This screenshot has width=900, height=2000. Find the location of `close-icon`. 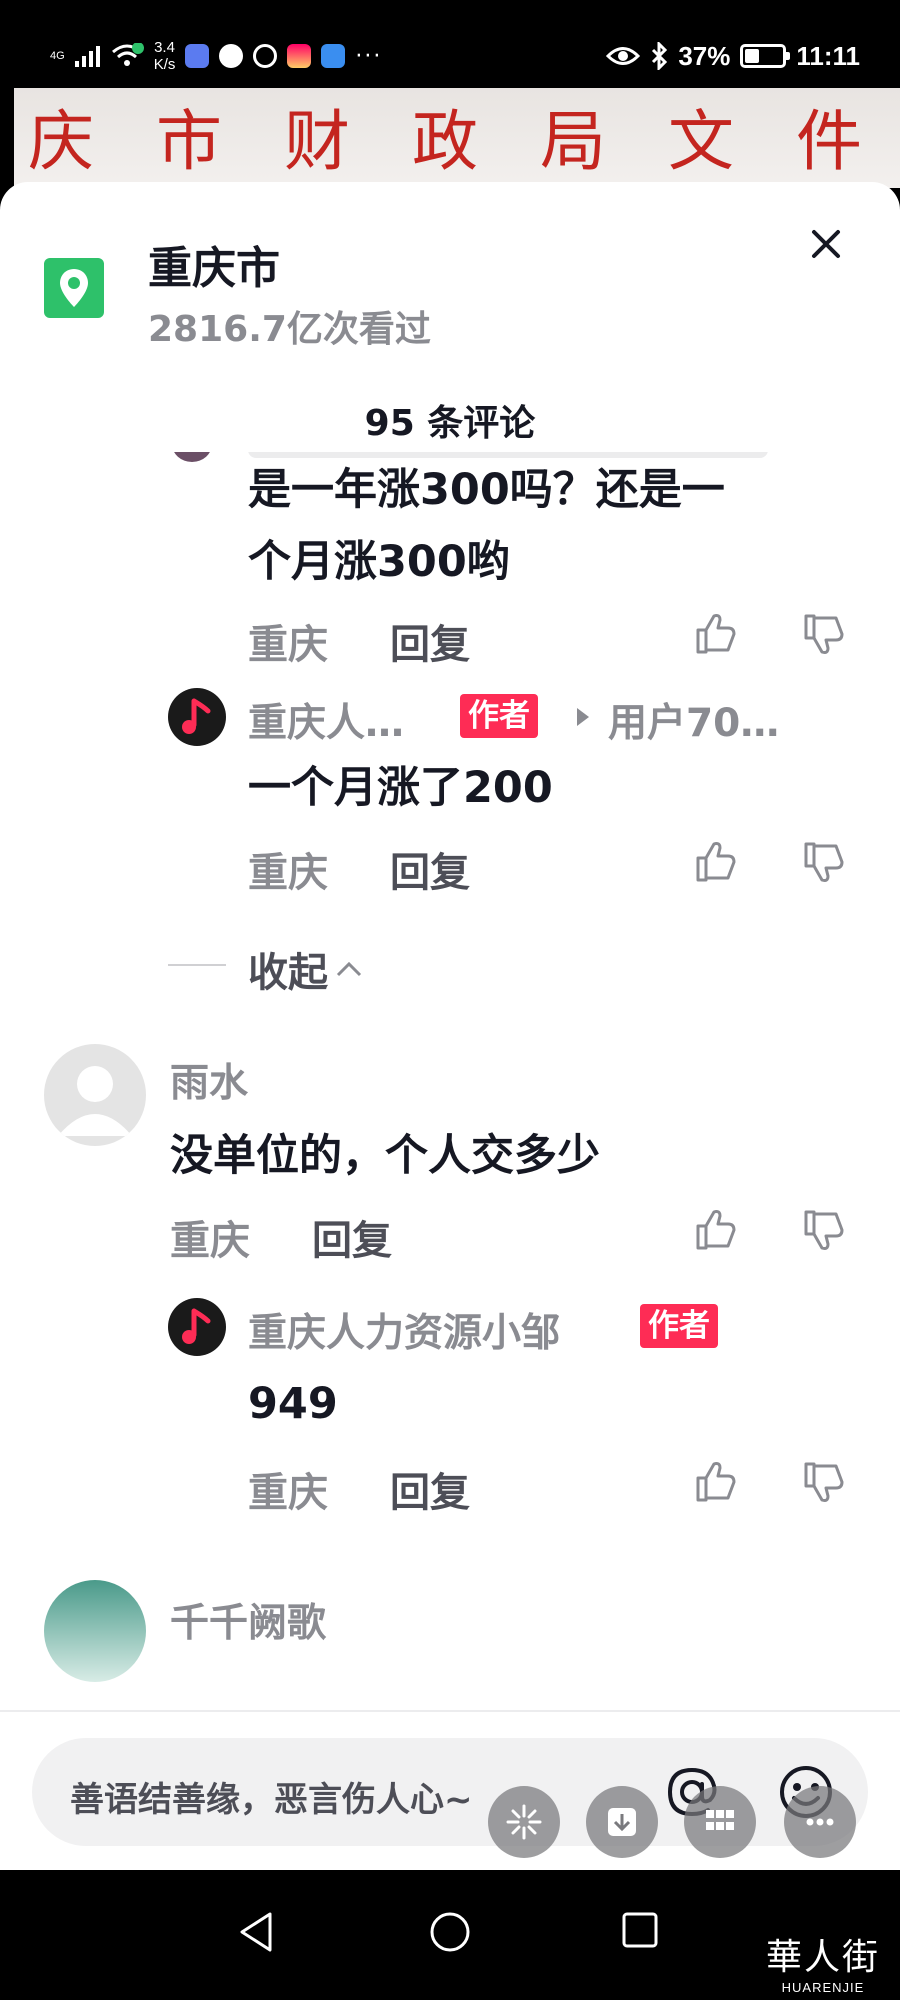

close-icon is located at coordinates (826, 244).